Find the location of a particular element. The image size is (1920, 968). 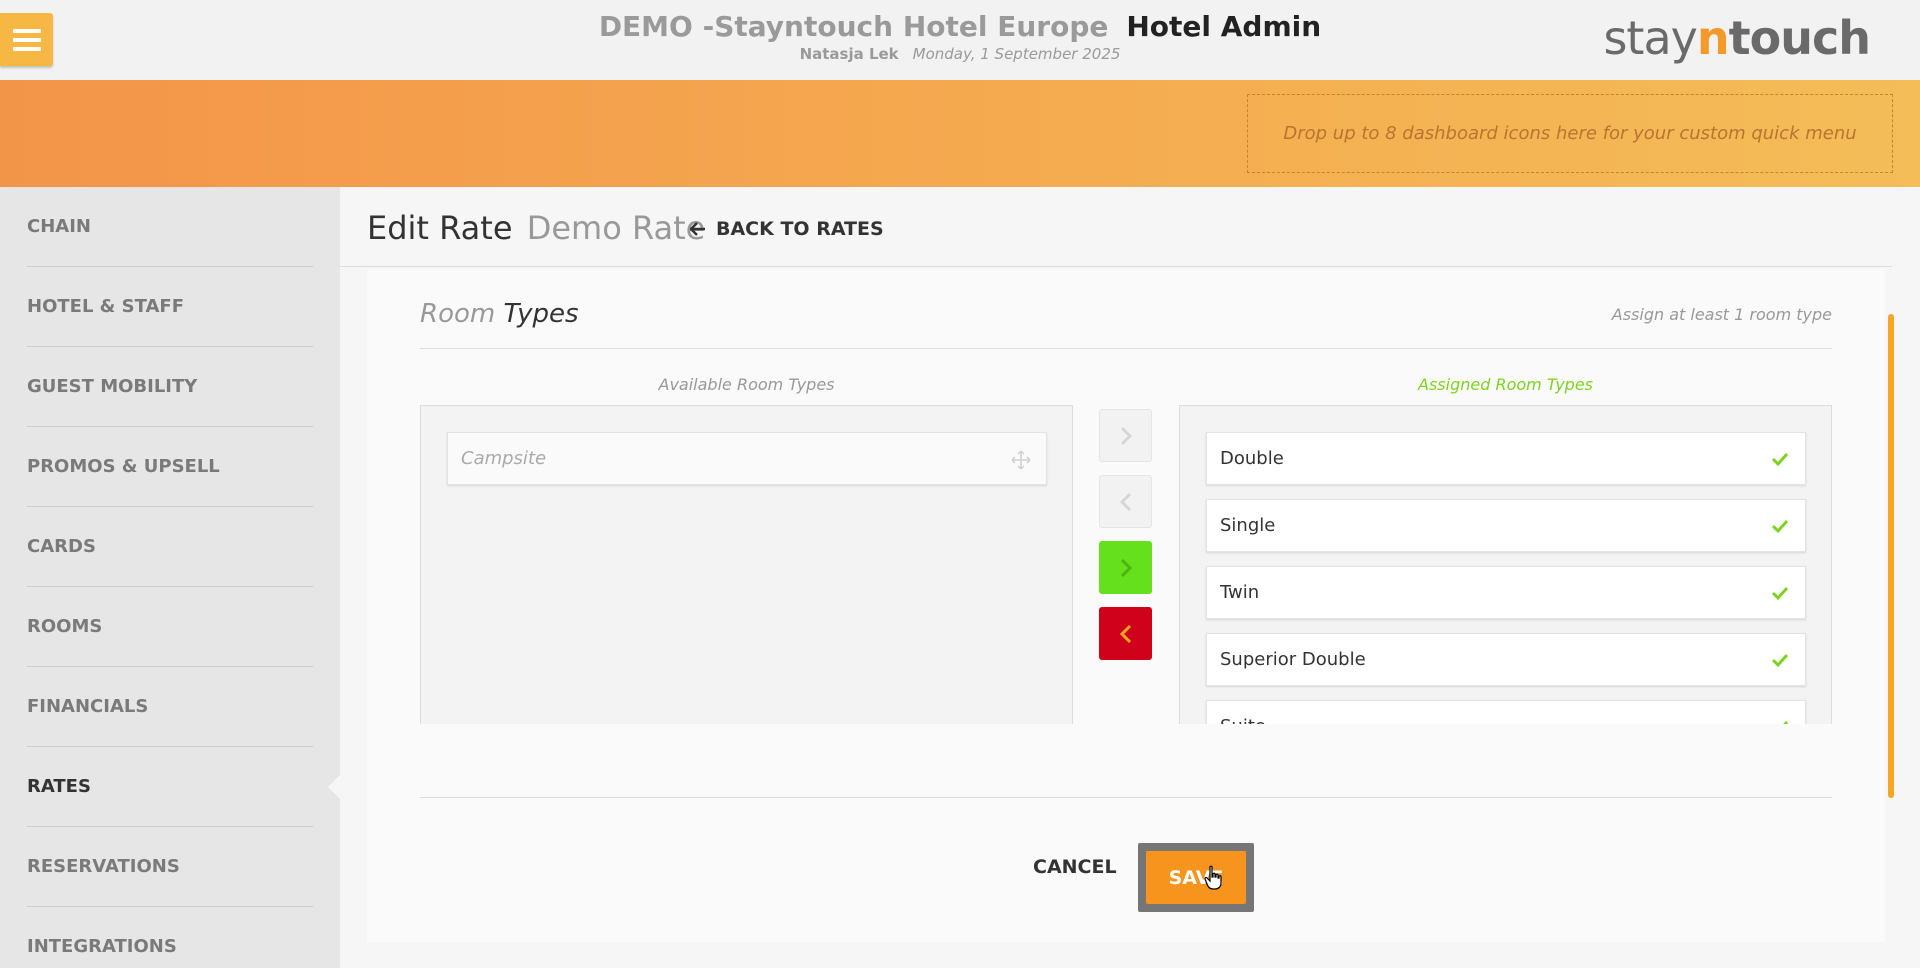

room-type-label: Single is located at coordinates (1248, 525).